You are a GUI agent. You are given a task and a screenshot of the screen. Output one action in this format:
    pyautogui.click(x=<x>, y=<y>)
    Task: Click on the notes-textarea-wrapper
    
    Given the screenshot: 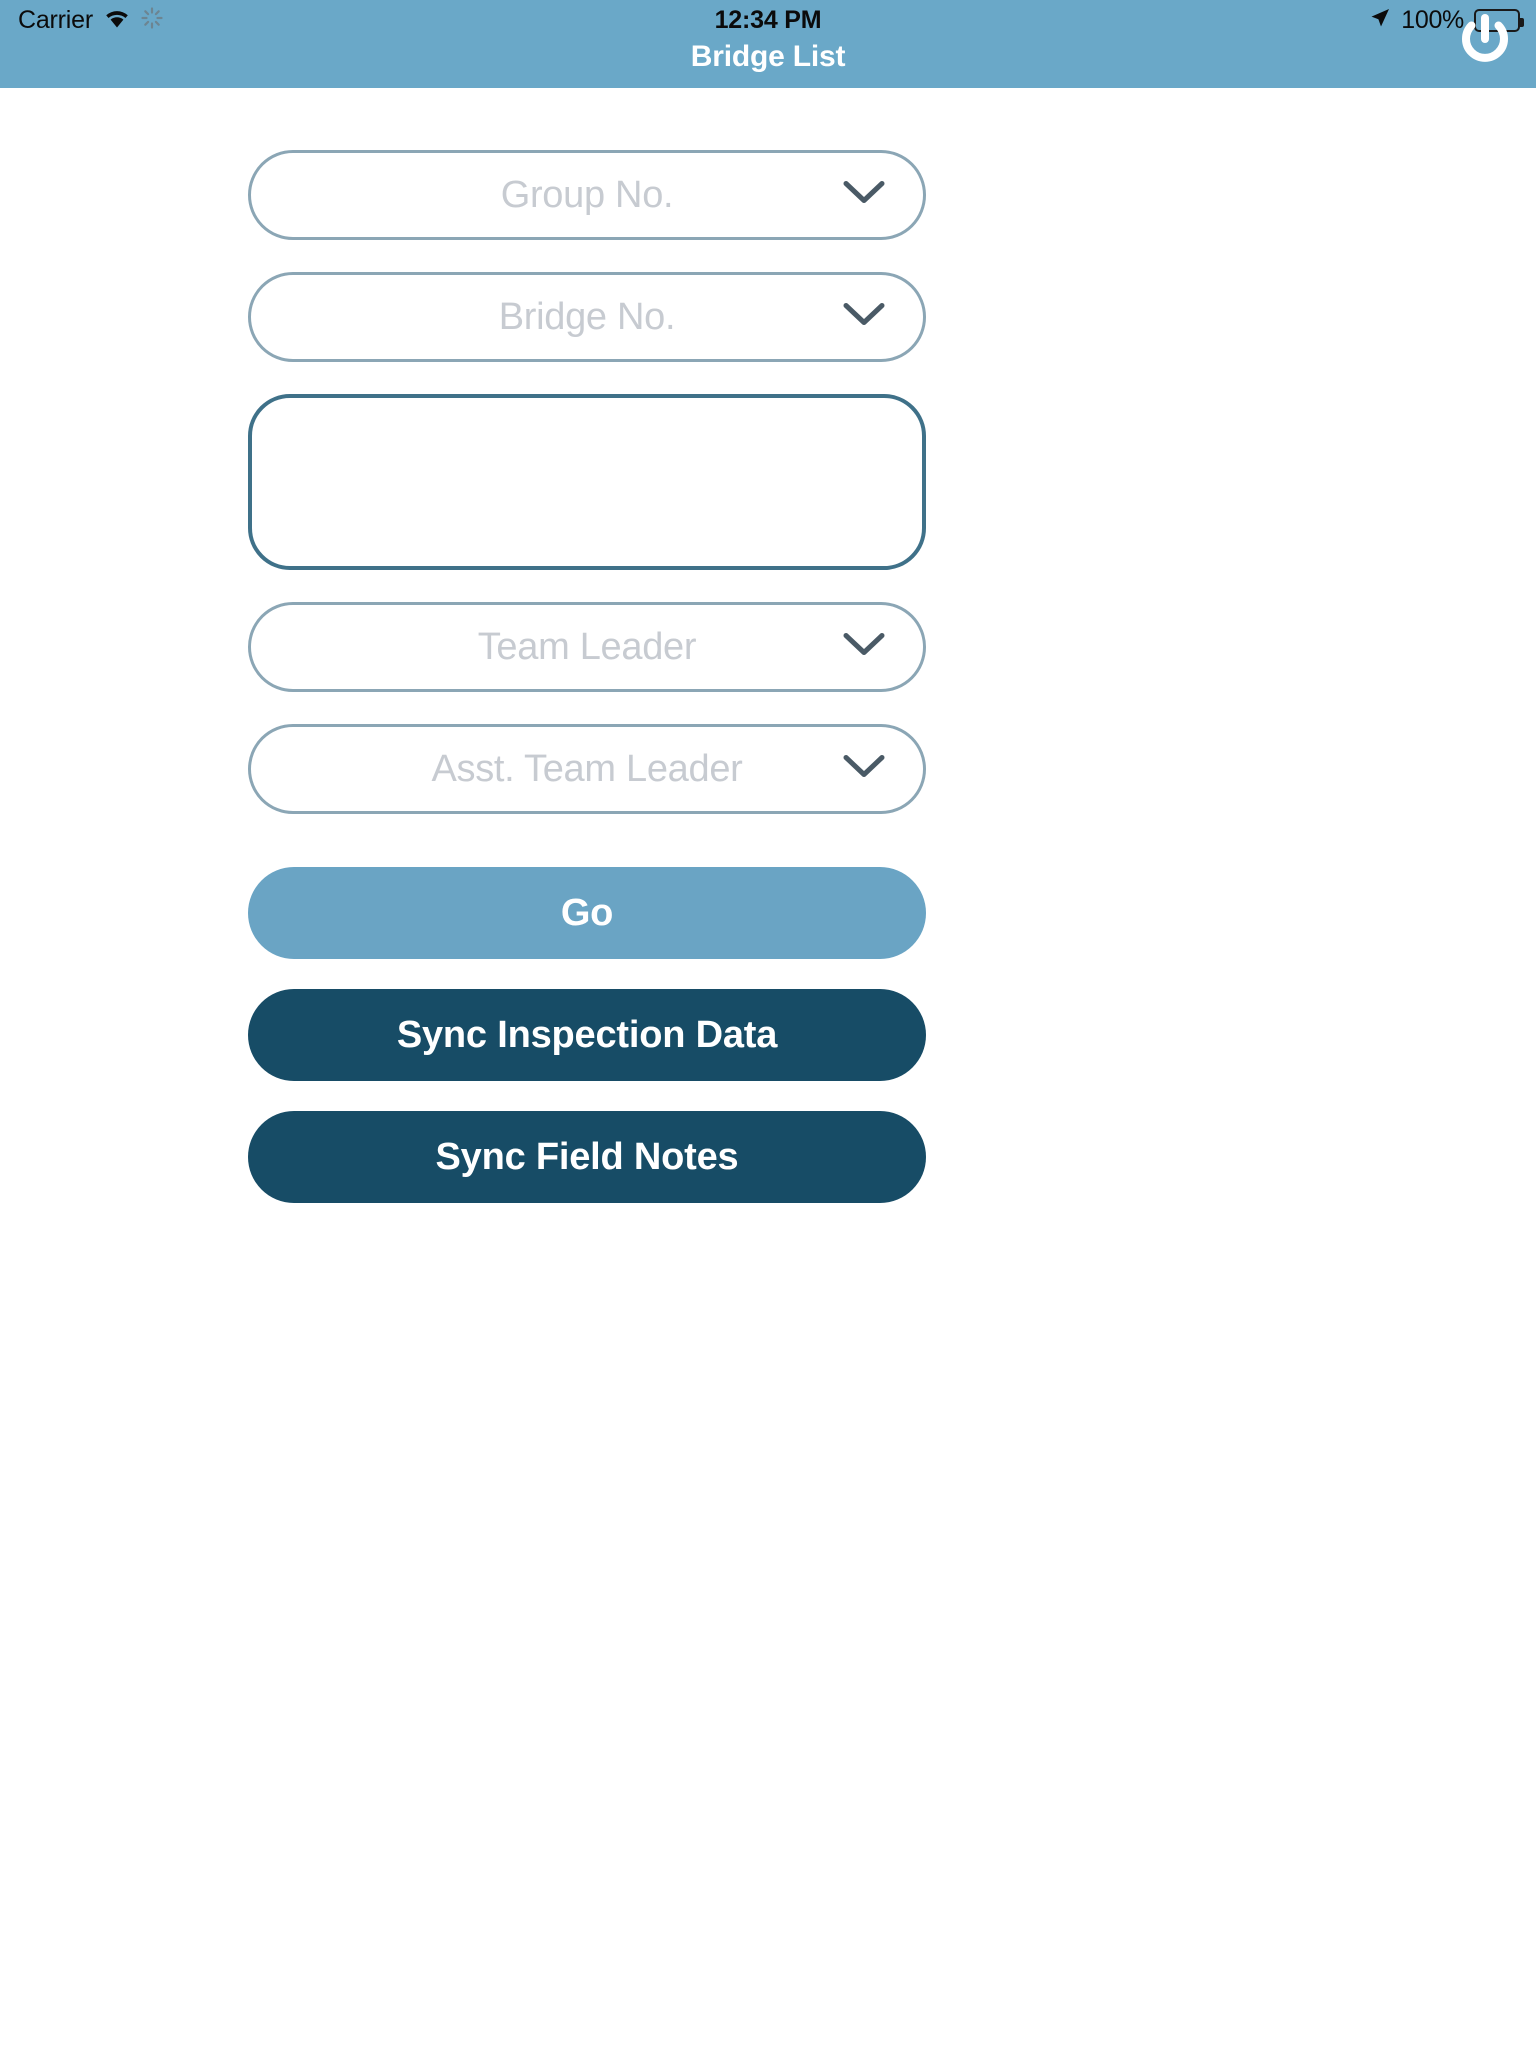 What is the action you would take?
    pyautogui.click(x=587, y=482)
    